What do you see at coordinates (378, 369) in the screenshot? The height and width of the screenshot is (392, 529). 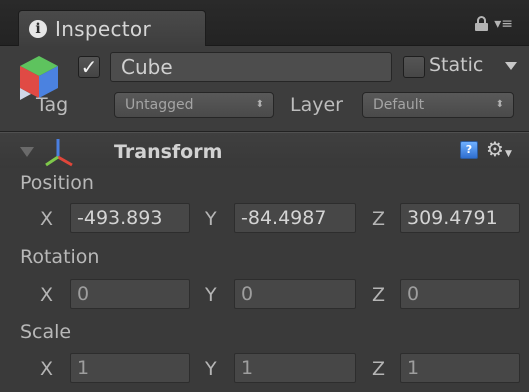 I see `scale-z-label: Z` at bounding box center [378, 369].